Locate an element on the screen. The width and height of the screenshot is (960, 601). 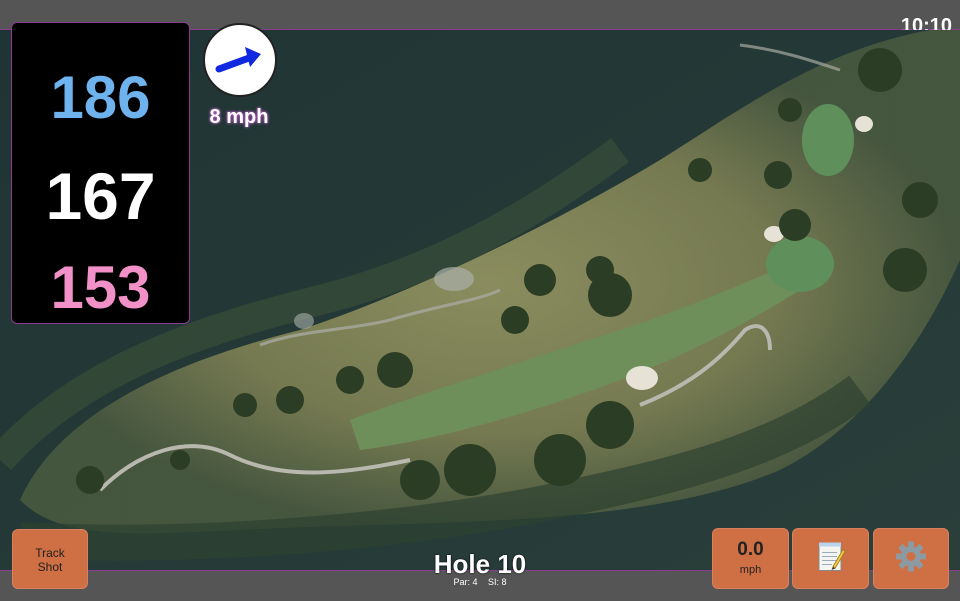
front-yardage: 153 is located at coordinates (100, 287).